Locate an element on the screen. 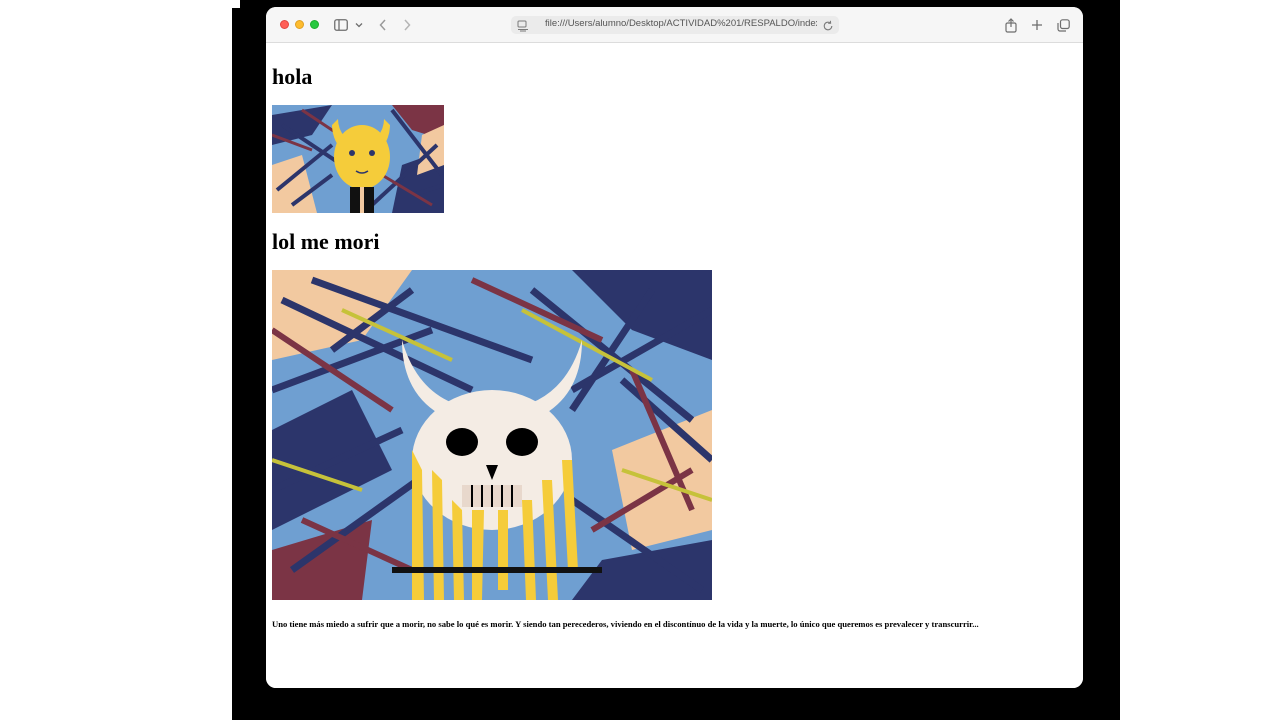 The width and height of the screenshot is (1280, 720). back-button is located at coordinates (383, 25).